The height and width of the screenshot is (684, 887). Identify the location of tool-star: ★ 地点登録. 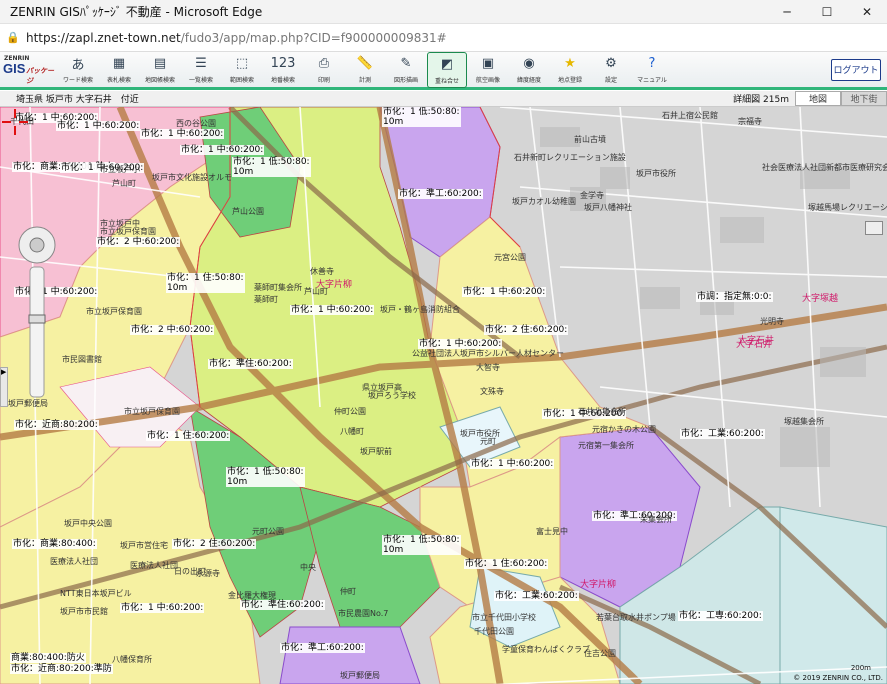
(570, 70).